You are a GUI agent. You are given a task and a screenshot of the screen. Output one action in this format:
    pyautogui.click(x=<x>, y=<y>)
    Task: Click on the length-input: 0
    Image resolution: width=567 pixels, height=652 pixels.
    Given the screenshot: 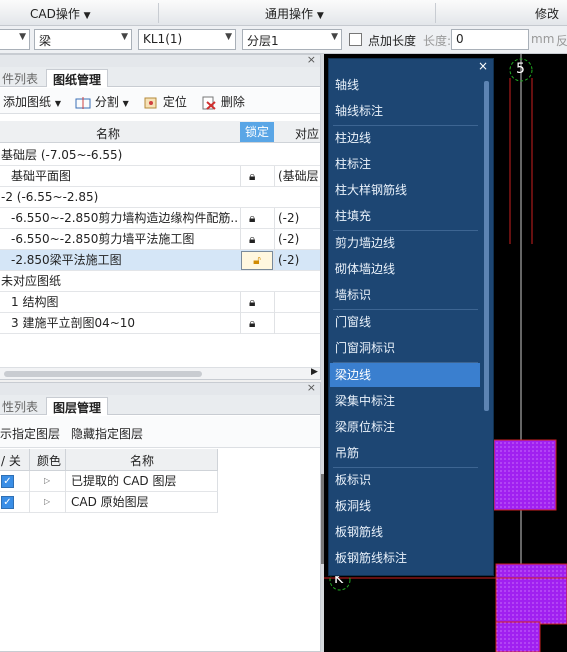 What is the action you would take?
    pyautogui.click(x=490, y=39)
    